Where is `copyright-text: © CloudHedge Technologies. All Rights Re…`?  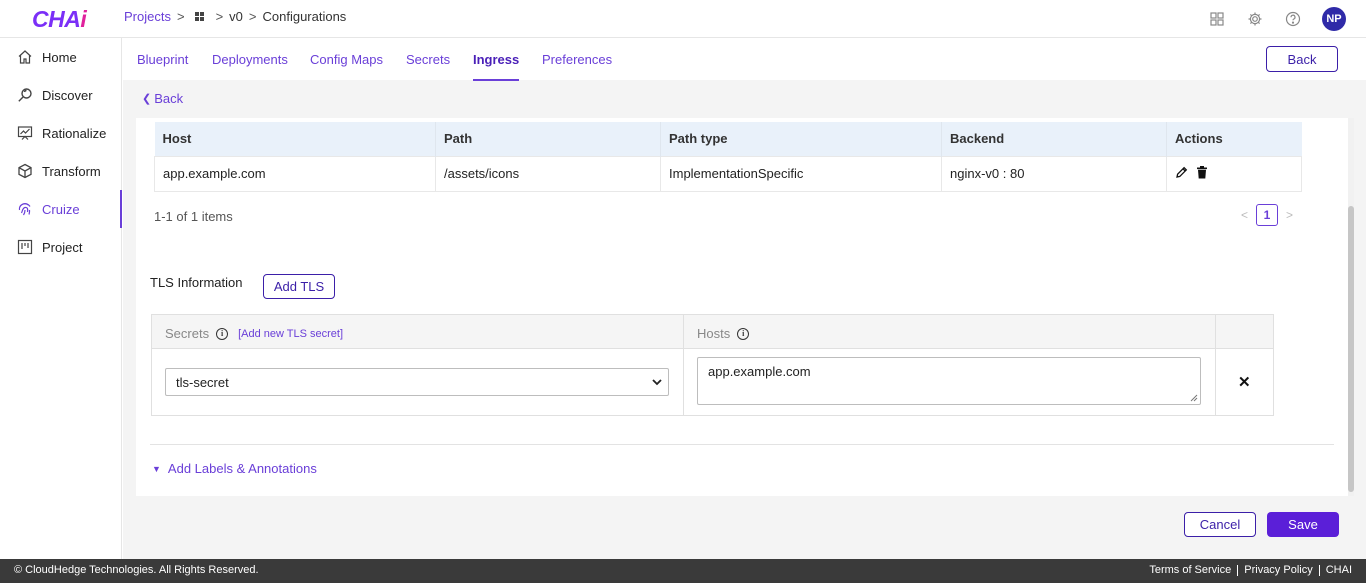 copyright-text: © CloudHedge Technologies. All Rights Re… is located at coordinates (136, 570).